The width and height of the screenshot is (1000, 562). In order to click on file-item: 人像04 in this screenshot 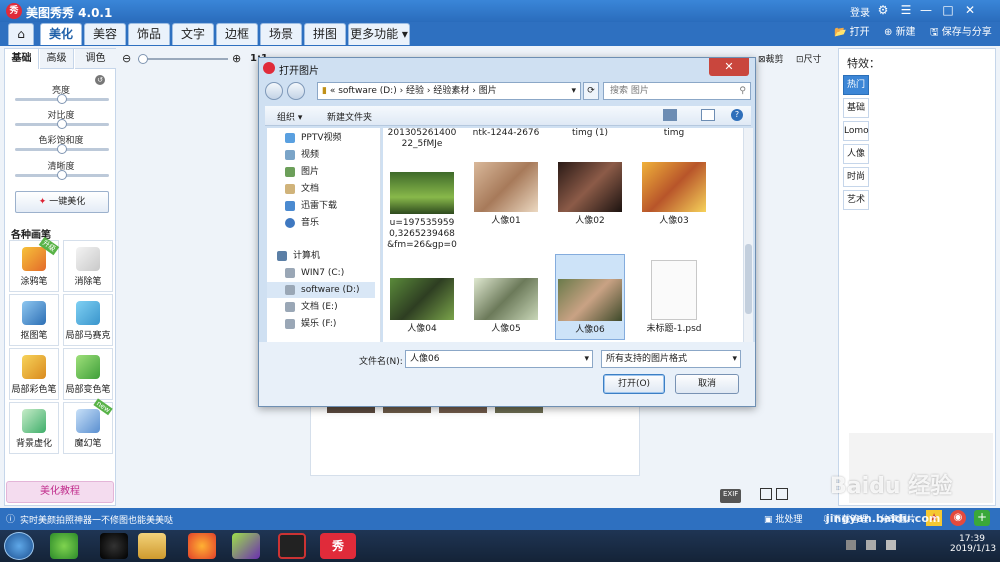, I will do `click(422, 306)`.